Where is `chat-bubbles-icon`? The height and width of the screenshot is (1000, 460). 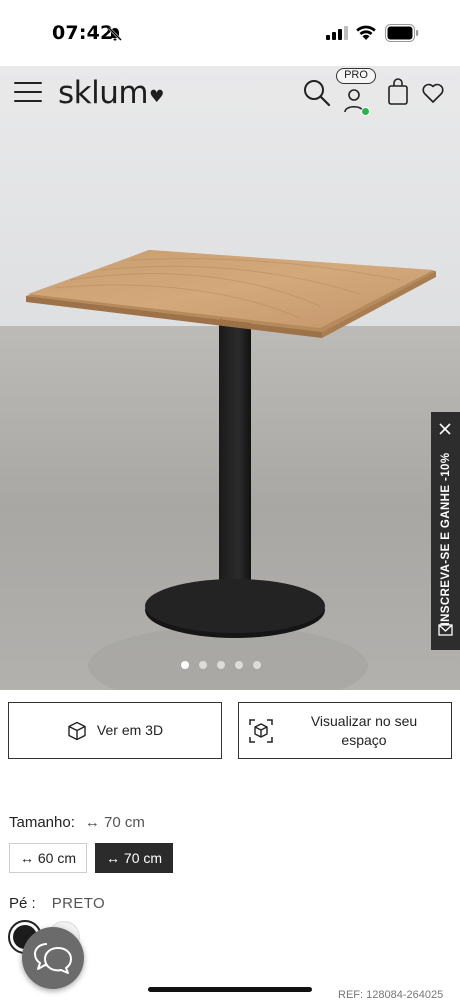 chat-bubbles-icon is located at coordinates (53, 958).